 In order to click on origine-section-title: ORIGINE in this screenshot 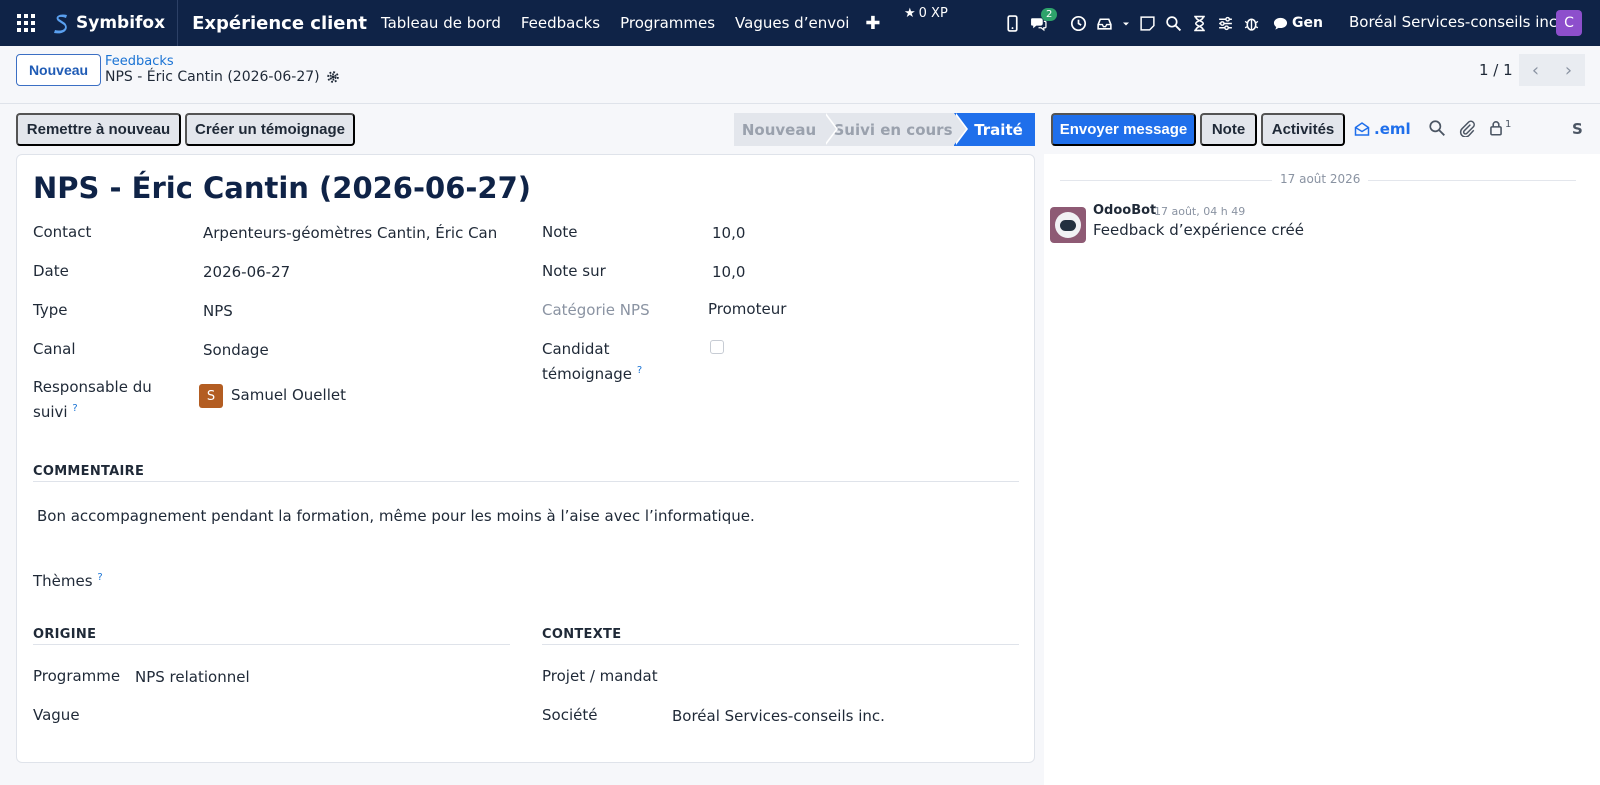, I will do `click(65, 634)`.